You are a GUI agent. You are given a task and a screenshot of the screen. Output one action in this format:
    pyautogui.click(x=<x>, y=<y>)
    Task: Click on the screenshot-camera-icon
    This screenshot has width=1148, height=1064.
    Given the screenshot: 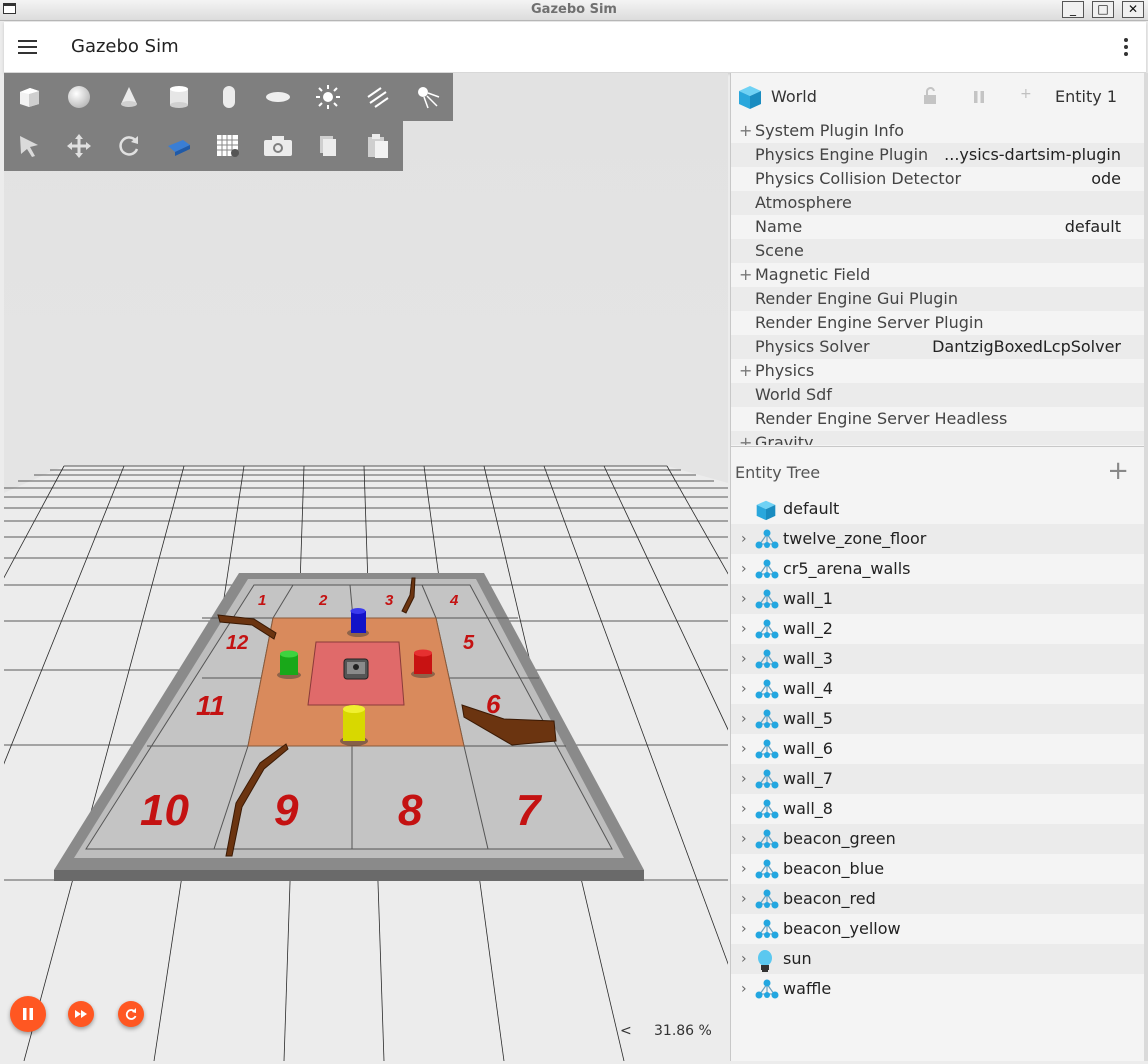 What is the action you would take?
    pyautogui.click(x=278, y=146)
    